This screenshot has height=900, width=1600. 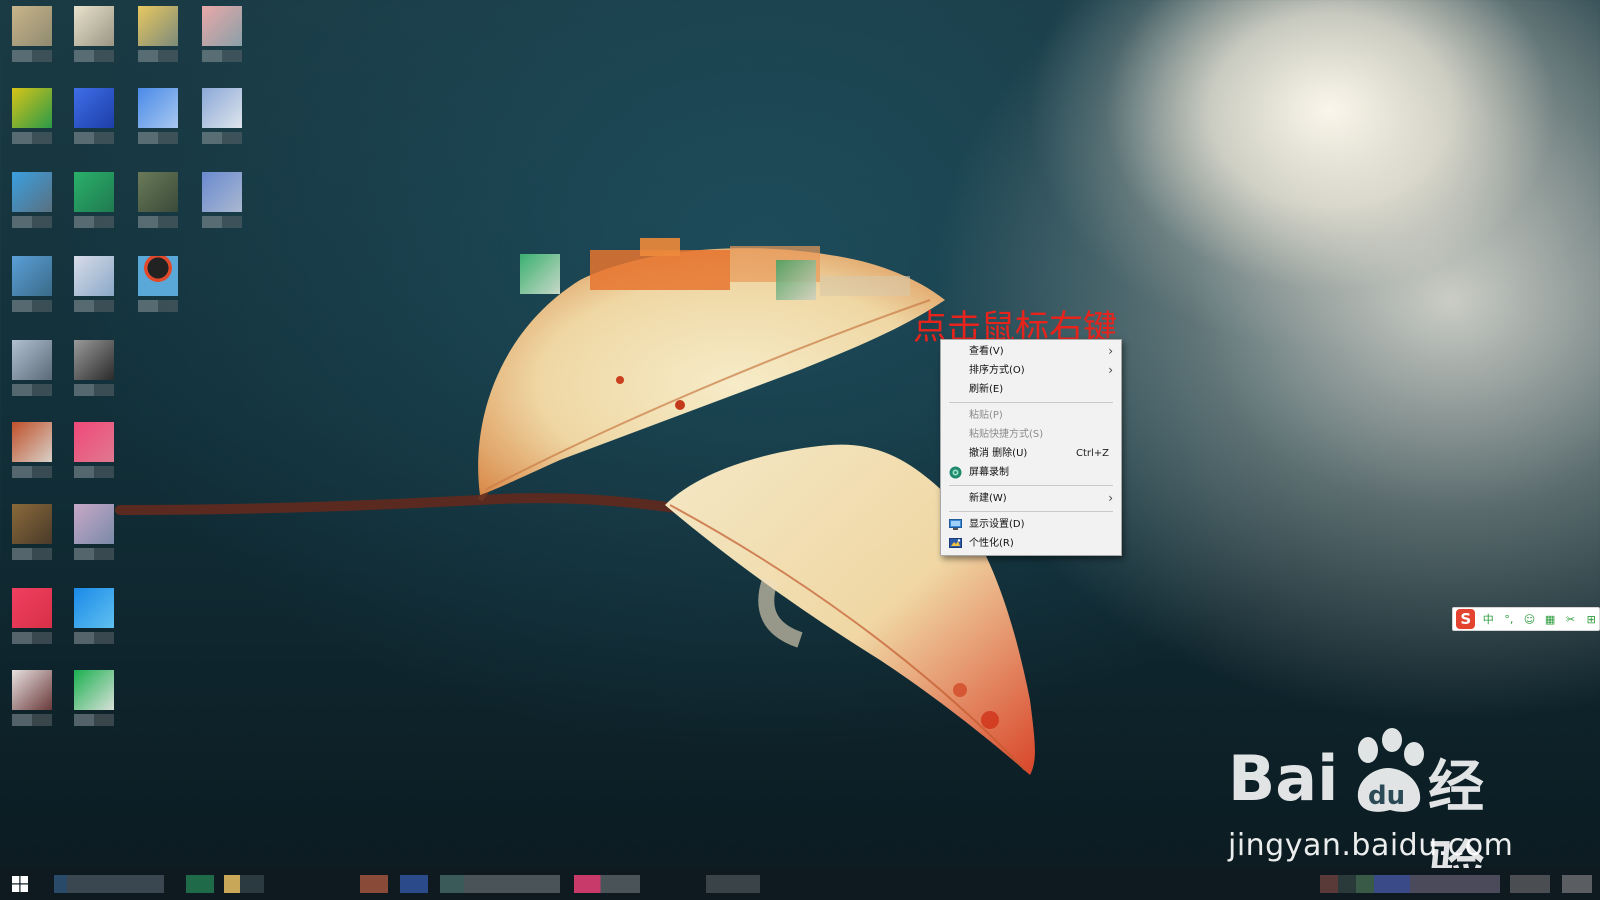 What do you see at coordinates (1031, 498) in the screenshot?
I see `menu-item-new: 新建(W) ›` at bounding box center [1031, 498].